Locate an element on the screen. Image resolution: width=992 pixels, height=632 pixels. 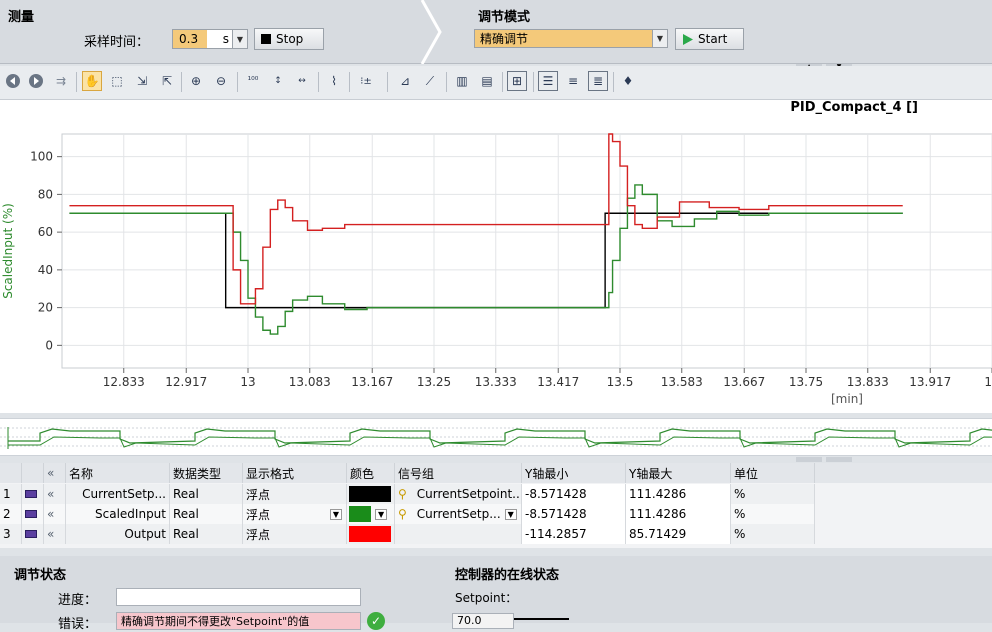
measure-icon: ⊞ is located at coordinates (517, 81).